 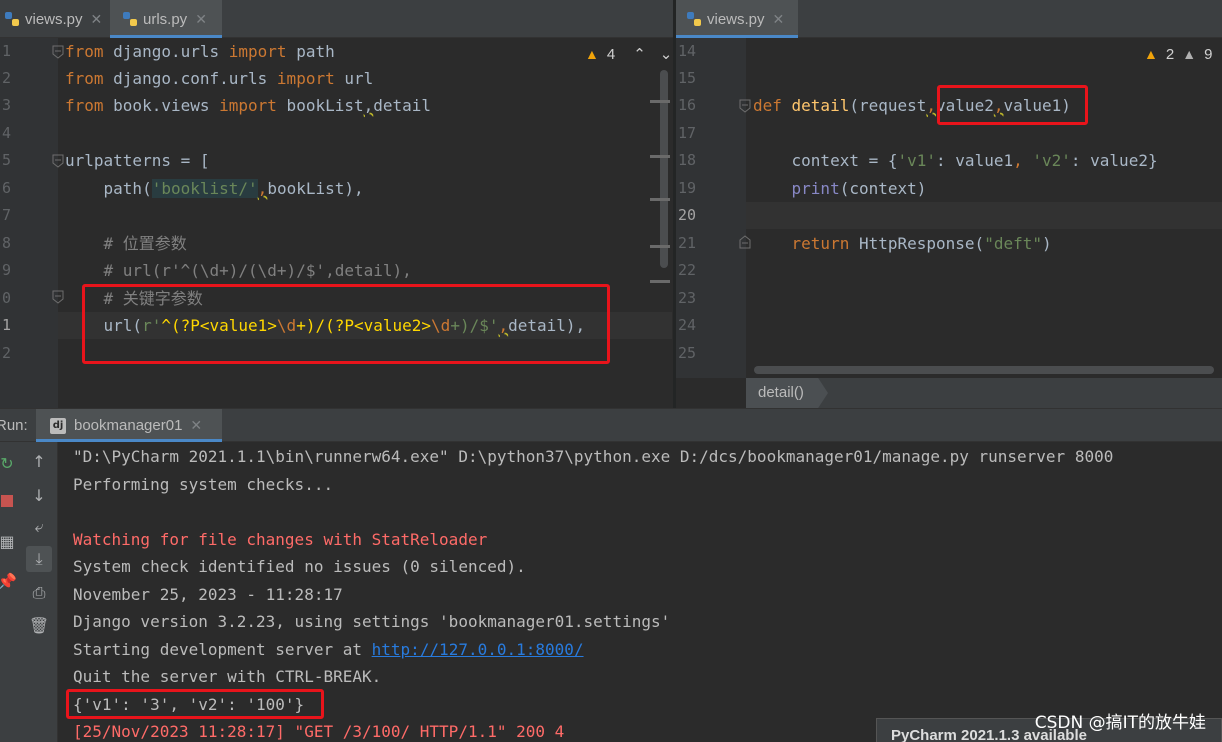 I want to click on print-icon: ⎙, so click(x=39, y=593).